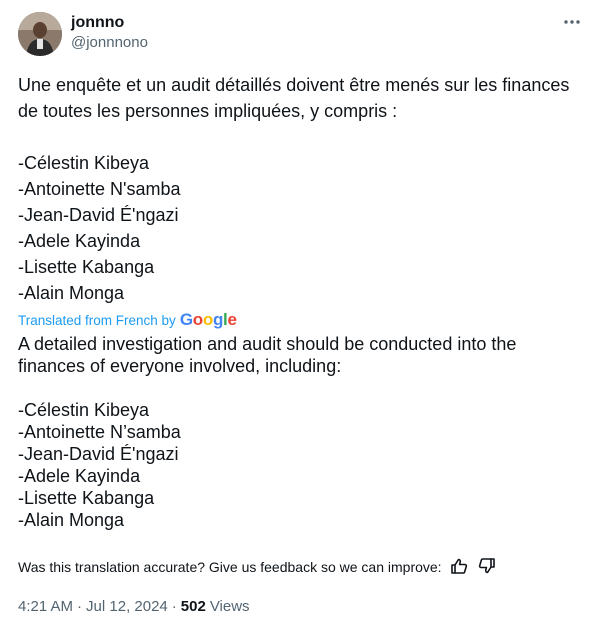 The width and height of the screenshot is (598, 625). I want to click on author-names: jonnno @jonnnono, so click(109, 33).